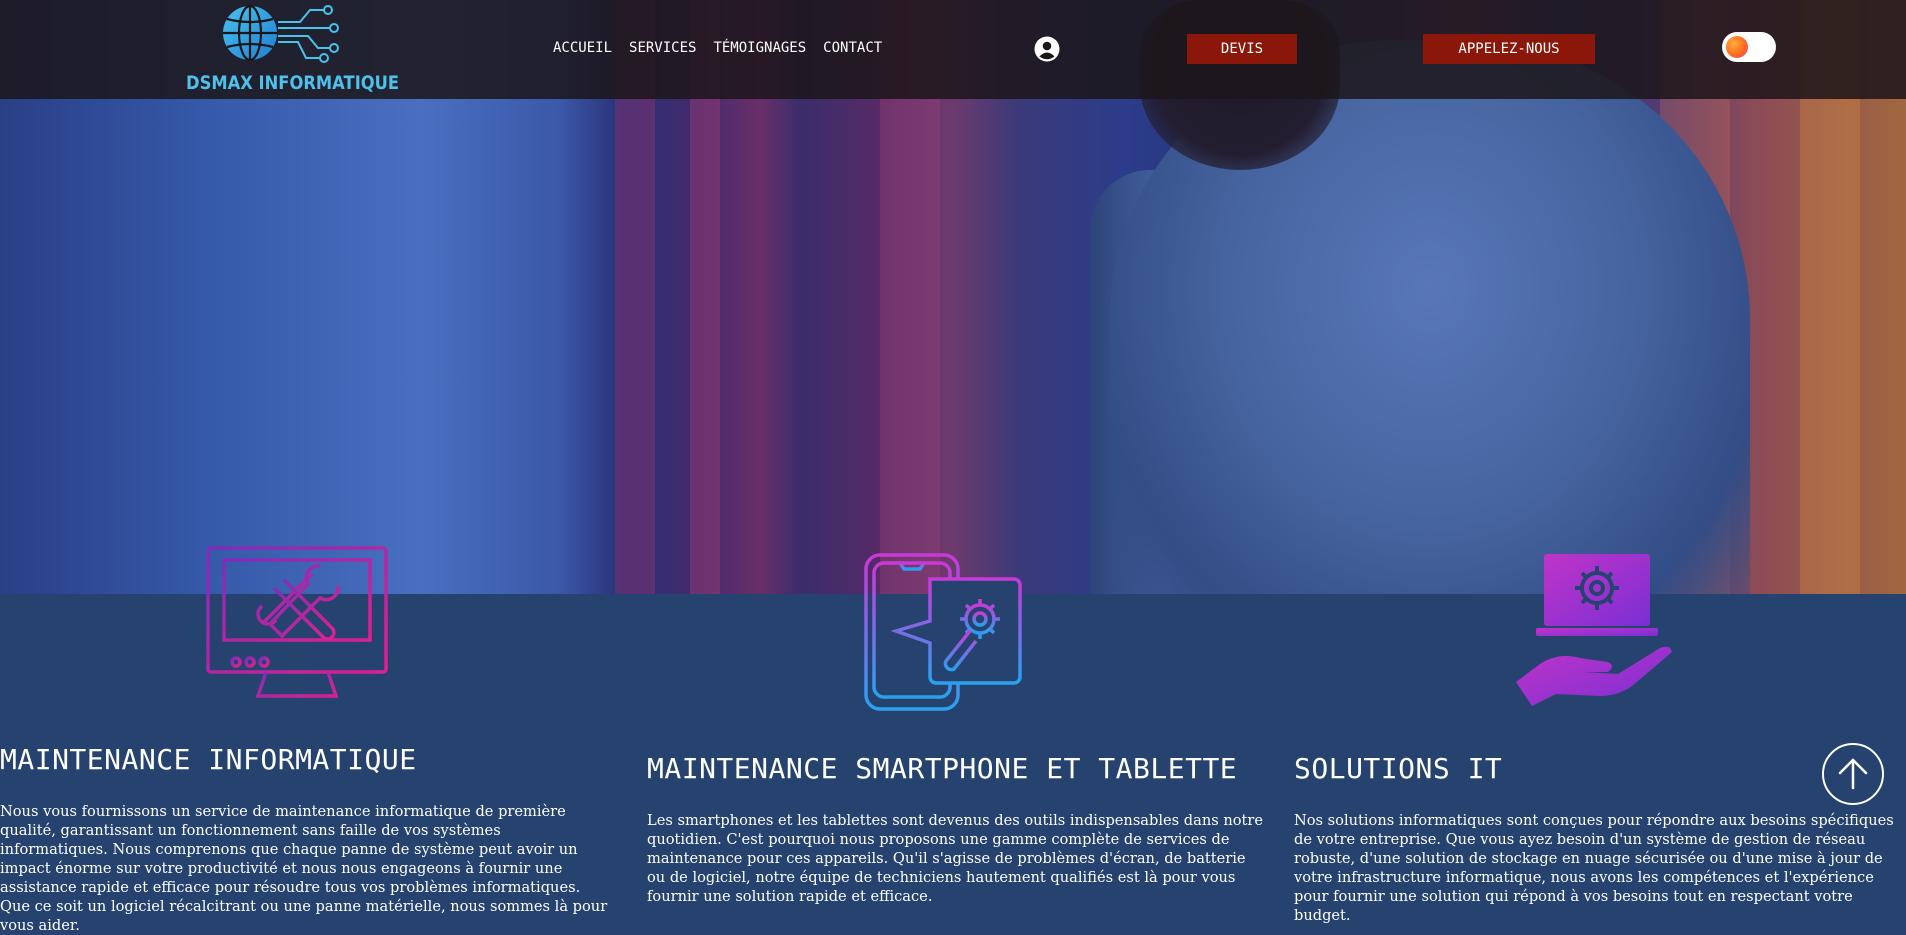  What do you see at coordinates (662, 48) in the screenshot?
I see `nav-item-services: SERVICES` at bounding box center [662, 48].